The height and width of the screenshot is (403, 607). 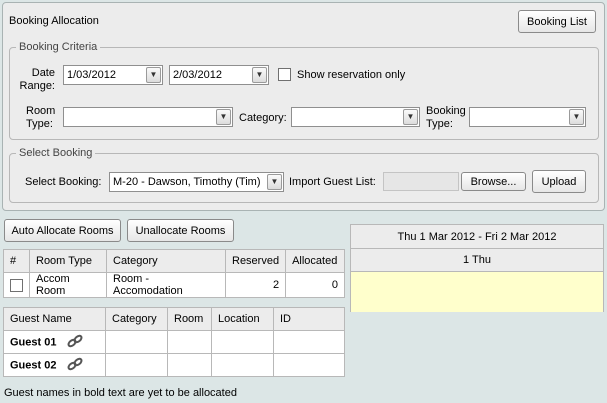 What do you see at coordinates (43, 73) in the screenshot?
I see `date-range-label-line1: Date` at bounding box center [43, 73].